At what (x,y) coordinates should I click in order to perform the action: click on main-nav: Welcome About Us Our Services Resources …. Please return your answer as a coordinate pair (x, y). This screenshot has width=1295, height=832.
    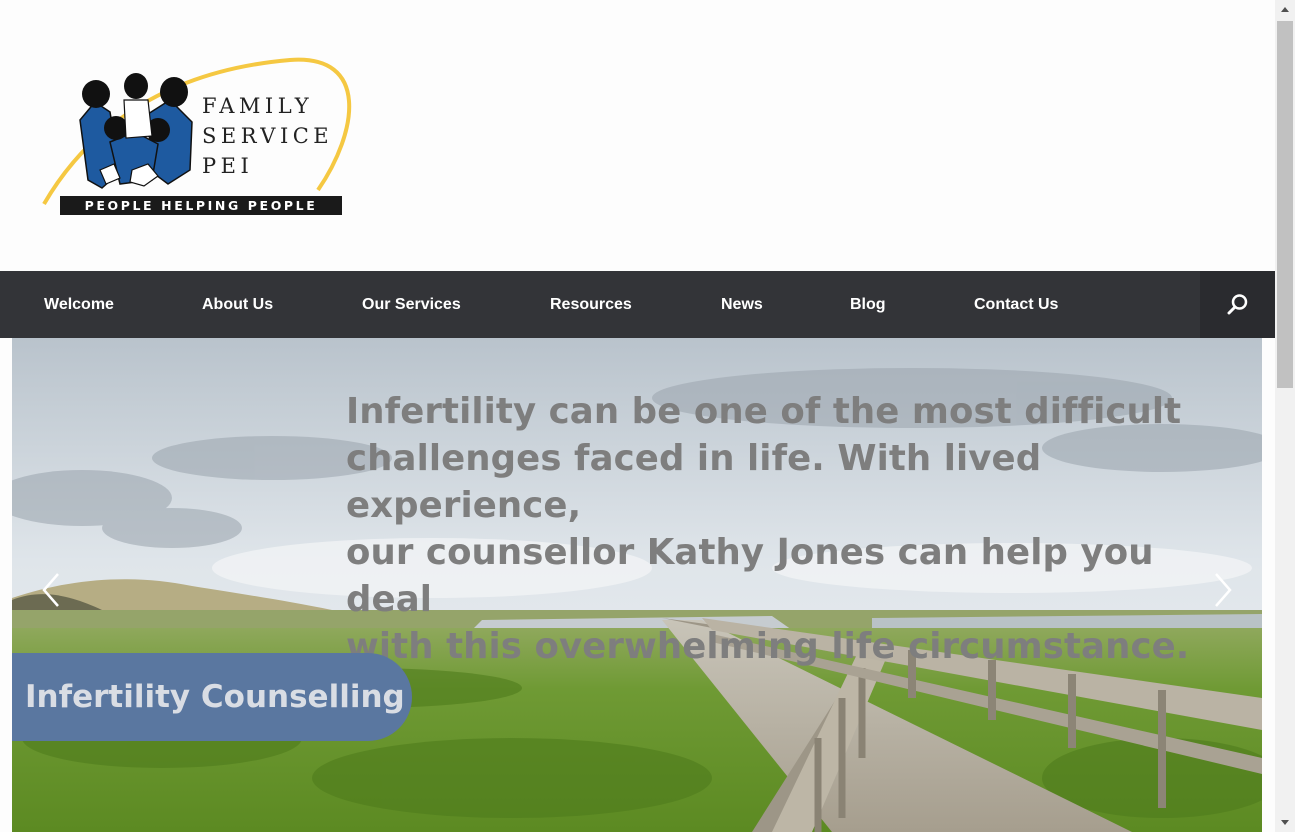
    Looking at the image, I should click on (637, 304).